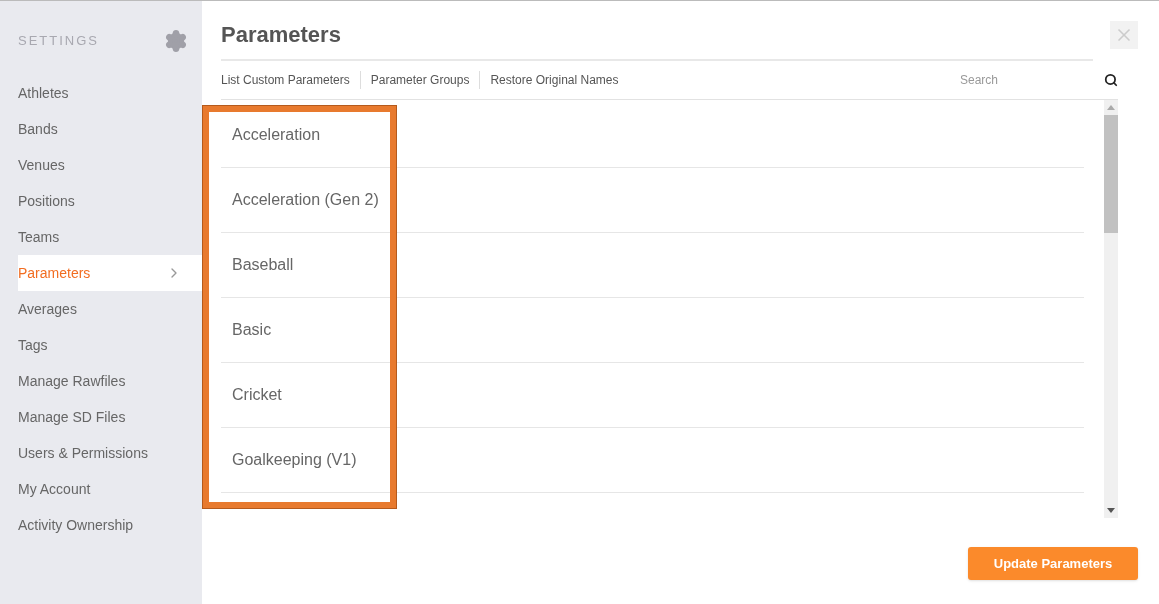  Describe the element at coordinates (290, 80) in the screenshot. I see `toolbar-link: List Custom Parameters` at that location.